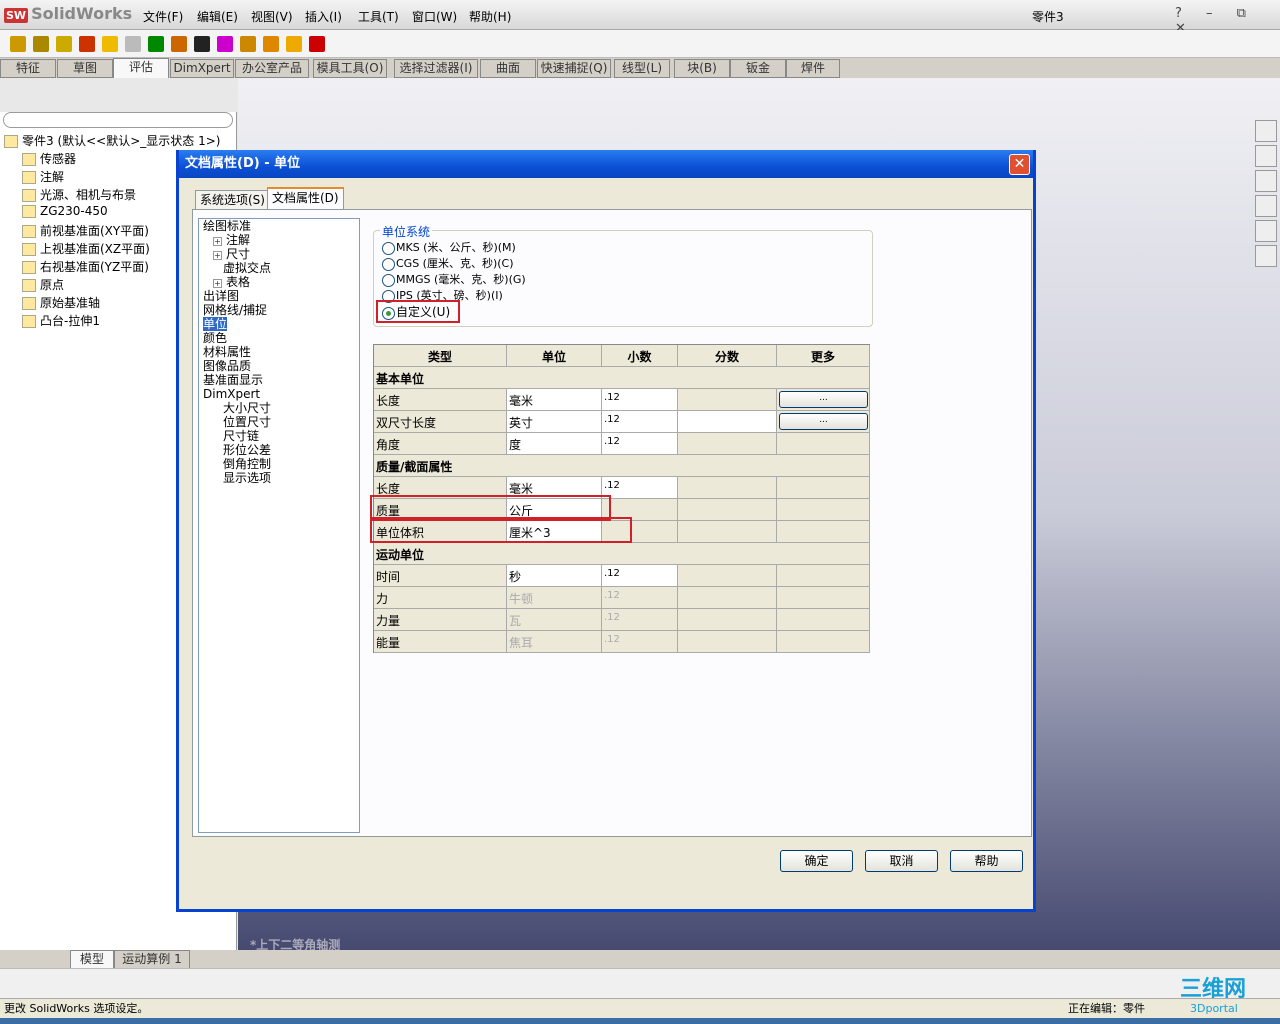 The width and height of the screenshot is (1280, 1024). I want to click on tree-node: 显示选项, so click(247, 478).